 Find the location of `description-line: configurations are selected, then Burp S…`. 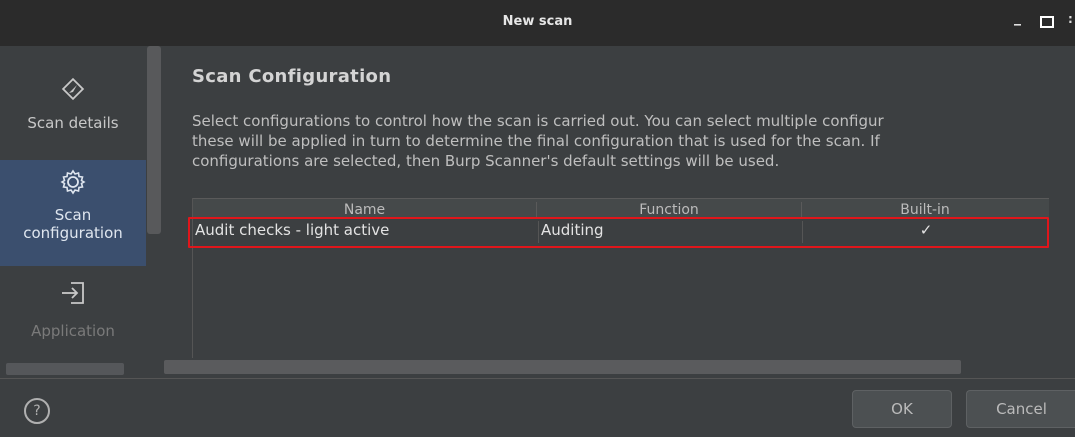

description-line: configurations are selected, then Burp S… is located at coordinates (486, 161).